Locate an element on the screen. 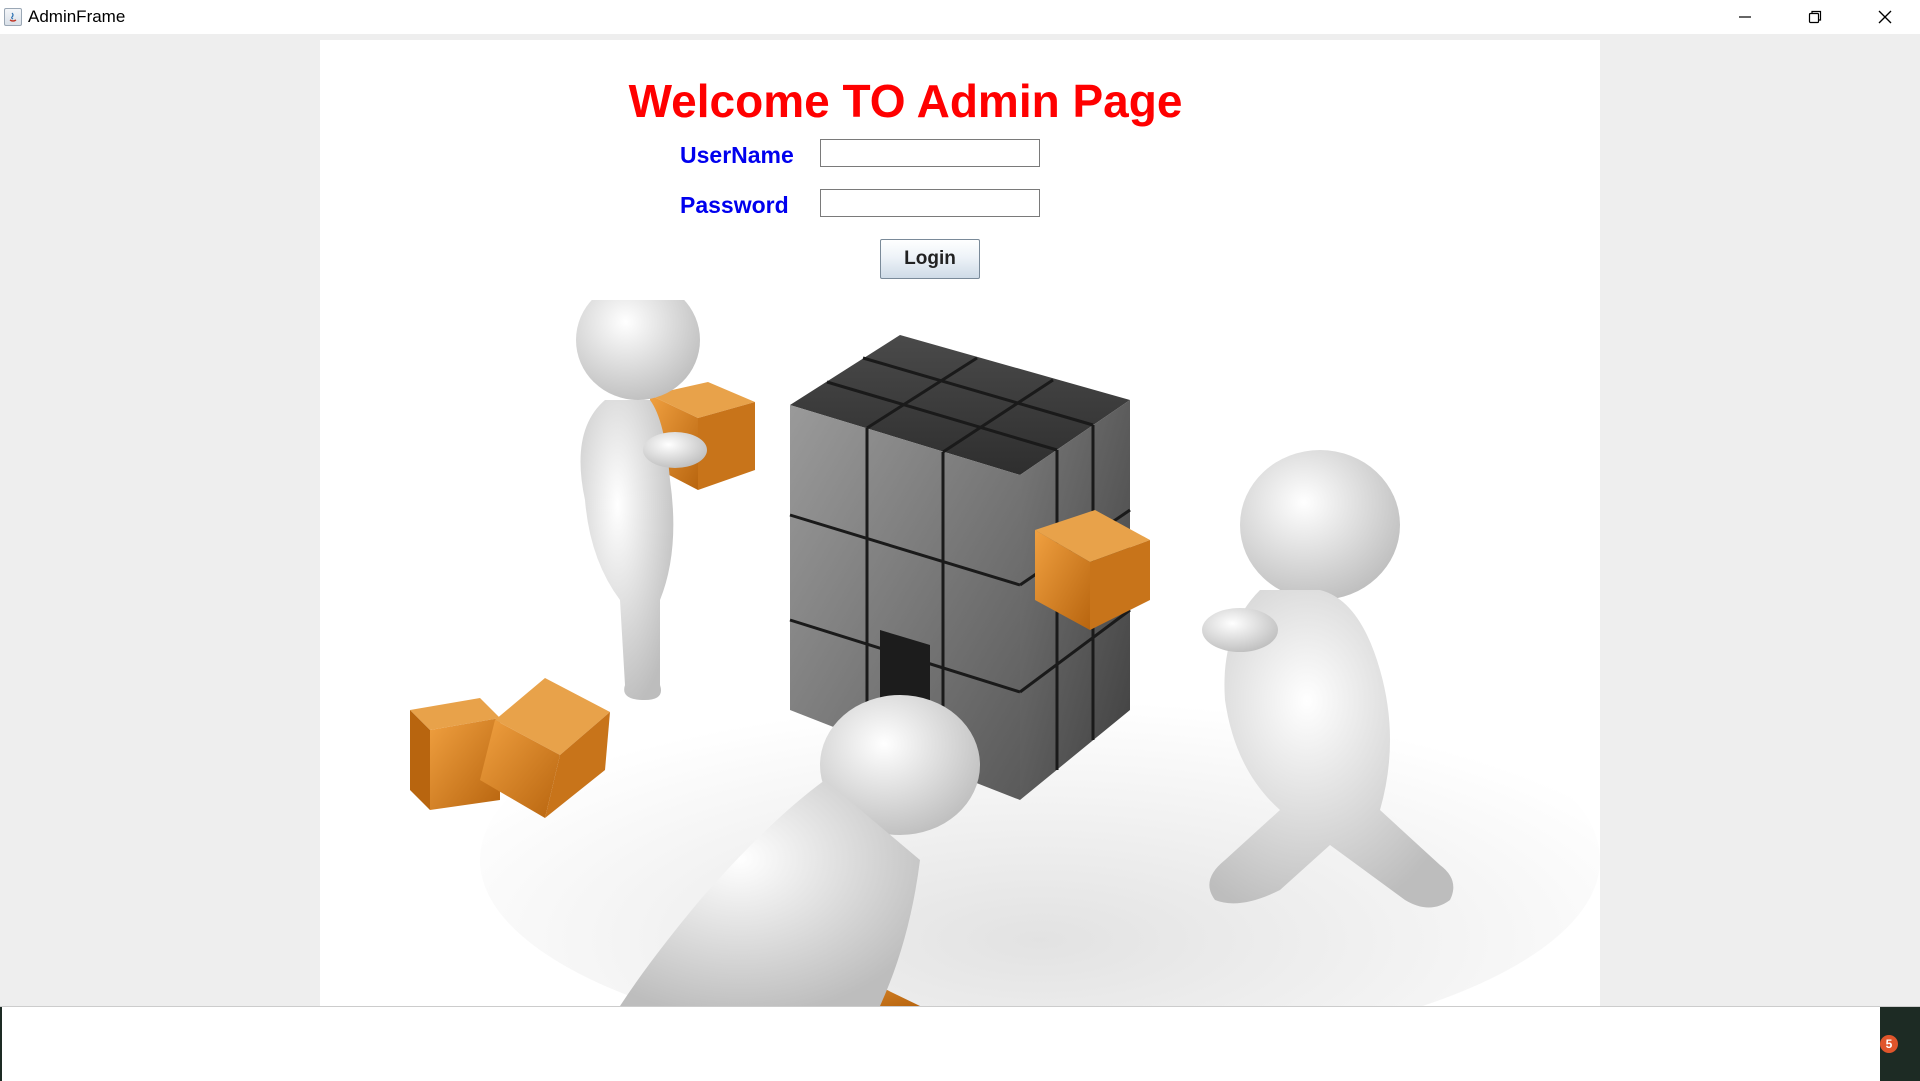 The height and width of the screenshot is (1081, 1920). window-controls is located at coordinates (1815, 17).